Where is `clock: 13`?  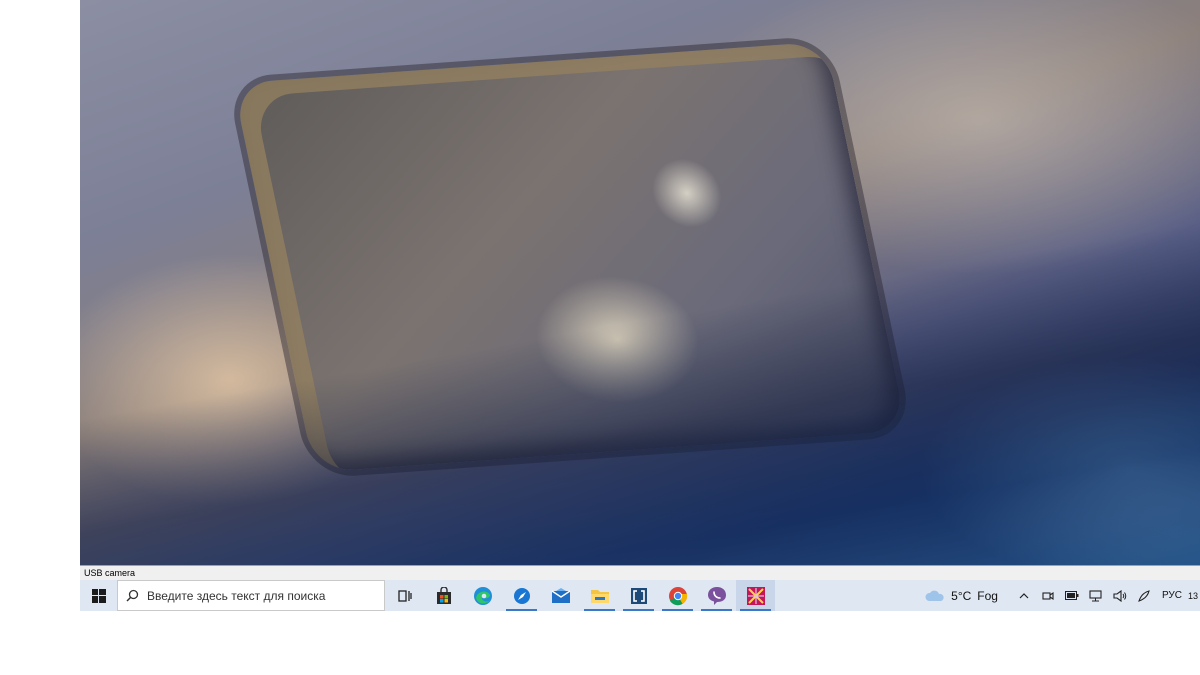
clock: 13 is located at coordinates (1194, 596).